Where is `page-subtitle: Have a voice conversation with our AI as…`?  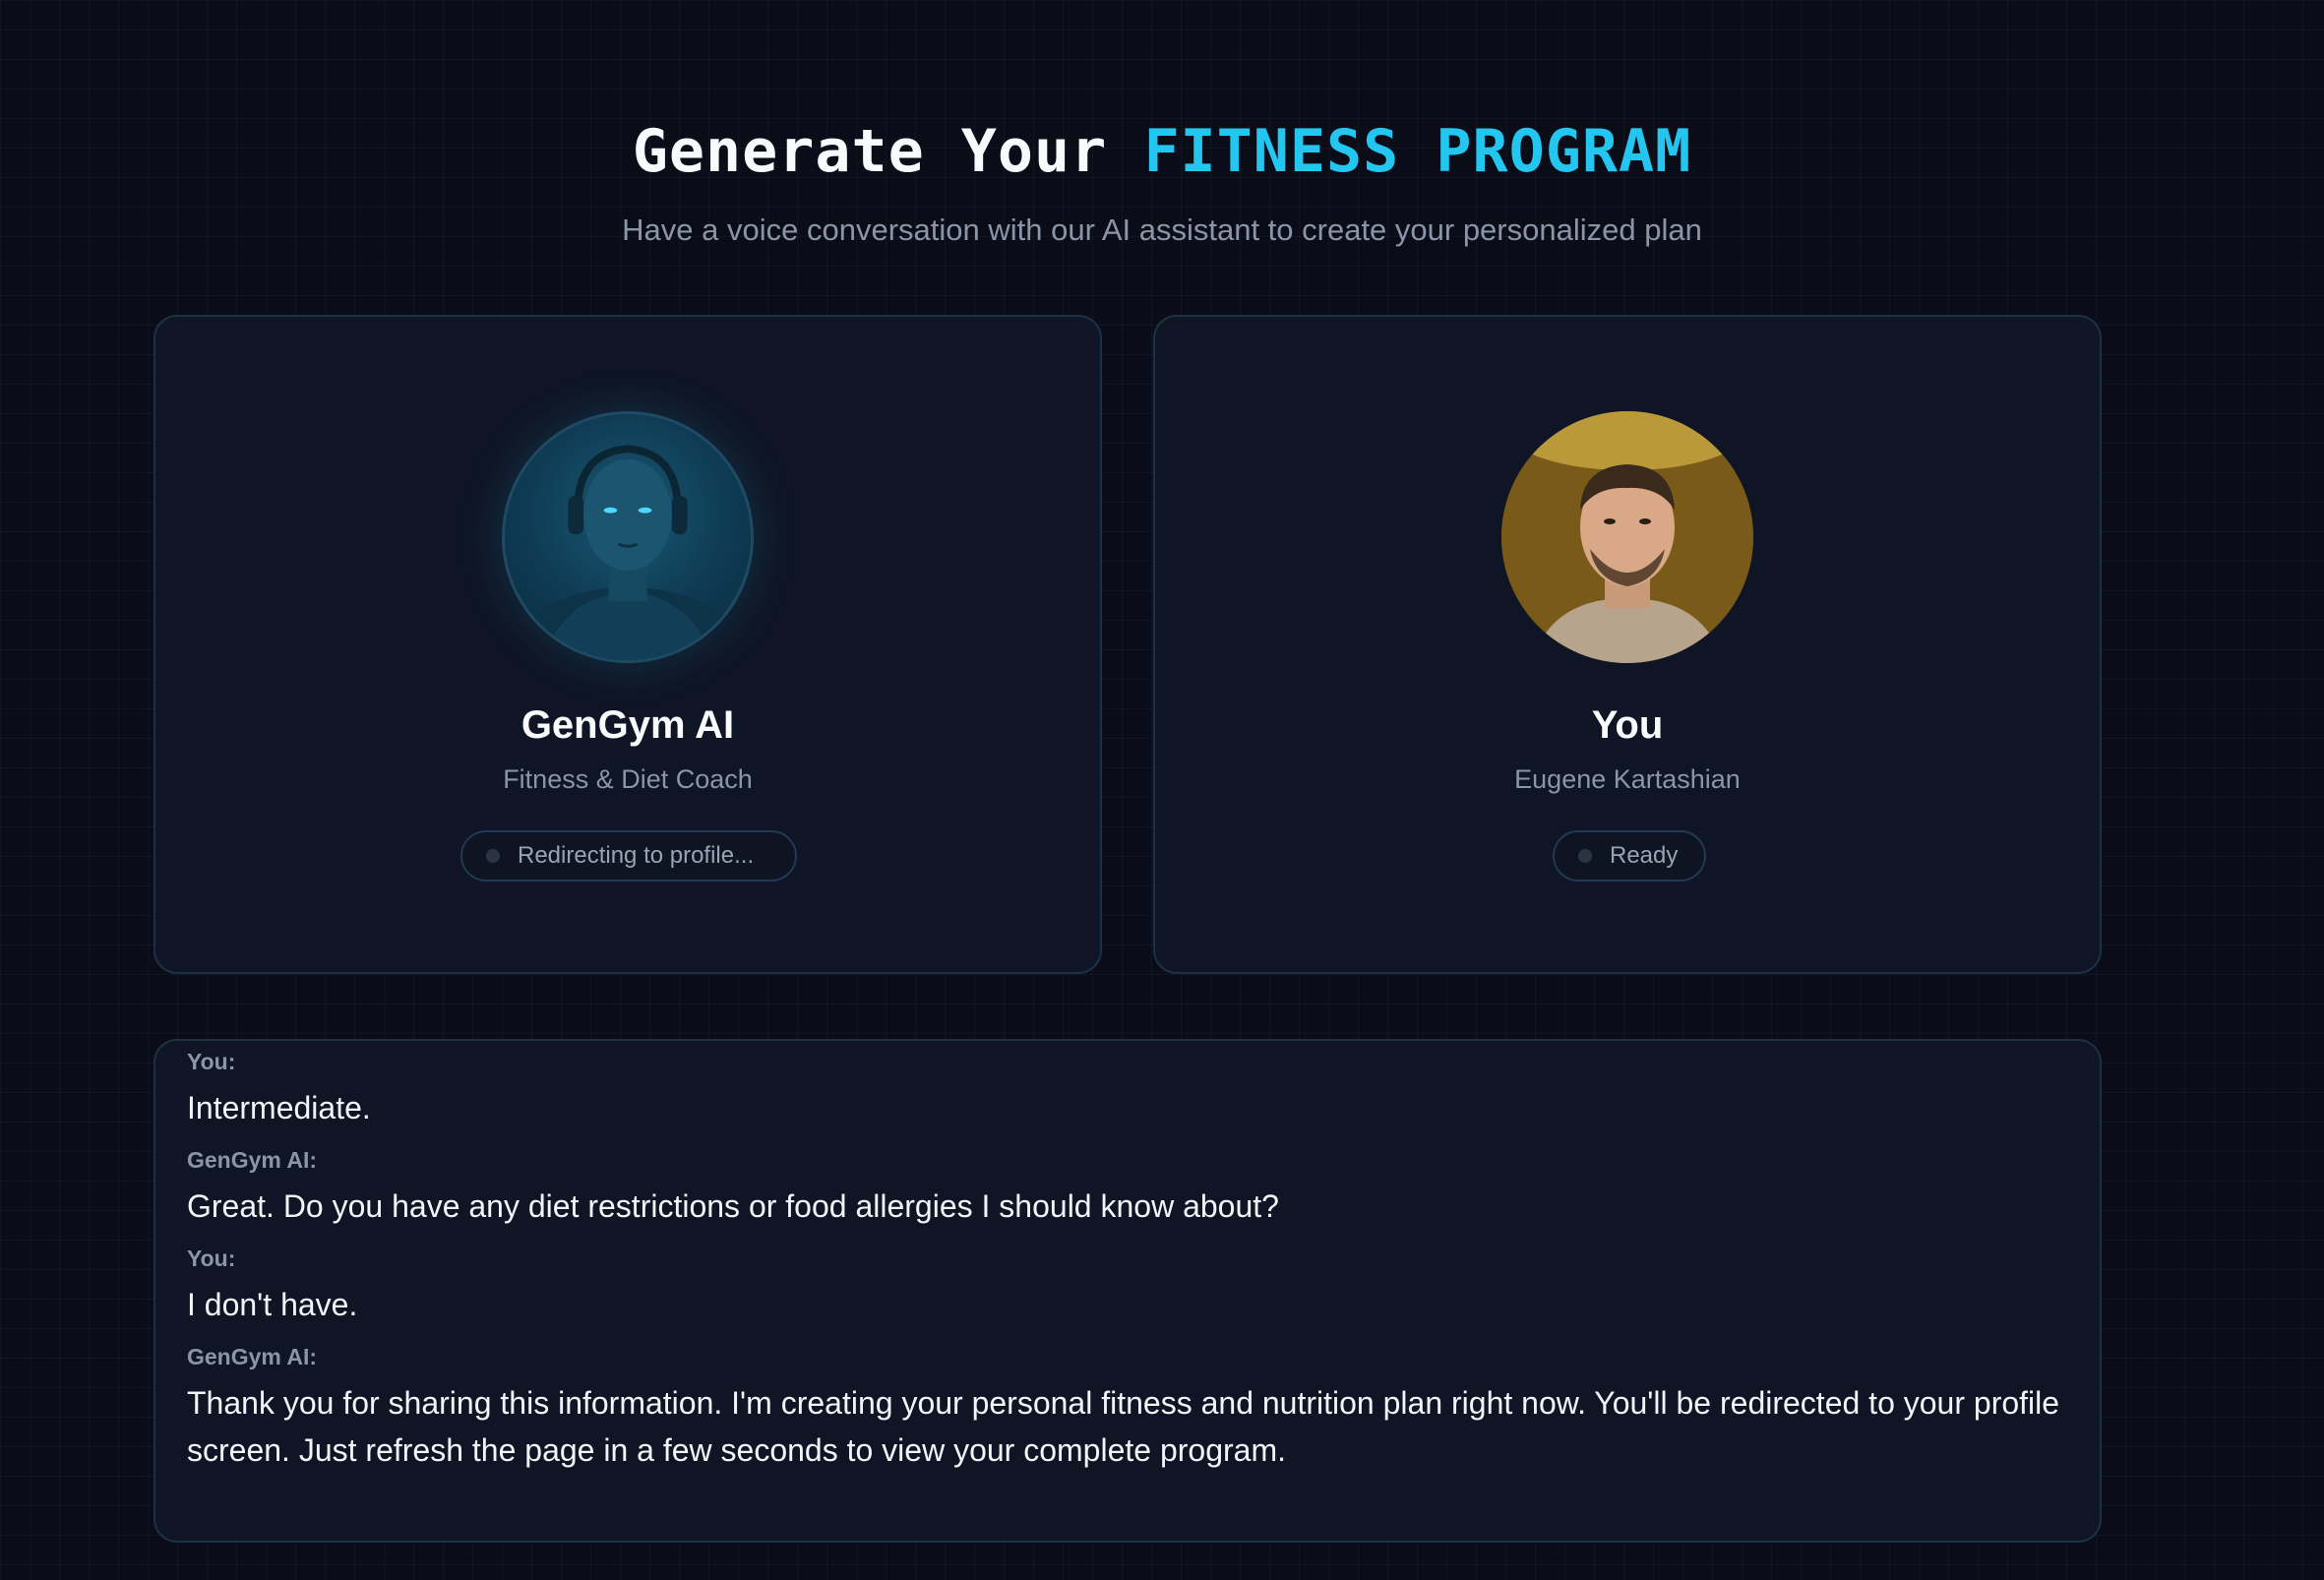
page-subtitle: Have a voice conversation with our AI as… is located at coordinates (1162, 230).